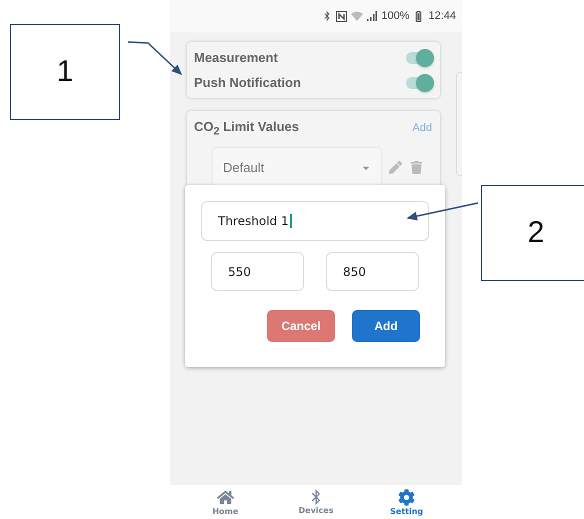 The image size is (584, 519). What do you see at coordinates (407, 497) in the screenshot?
I see `settings-icon` at bounding box center [407, 497].